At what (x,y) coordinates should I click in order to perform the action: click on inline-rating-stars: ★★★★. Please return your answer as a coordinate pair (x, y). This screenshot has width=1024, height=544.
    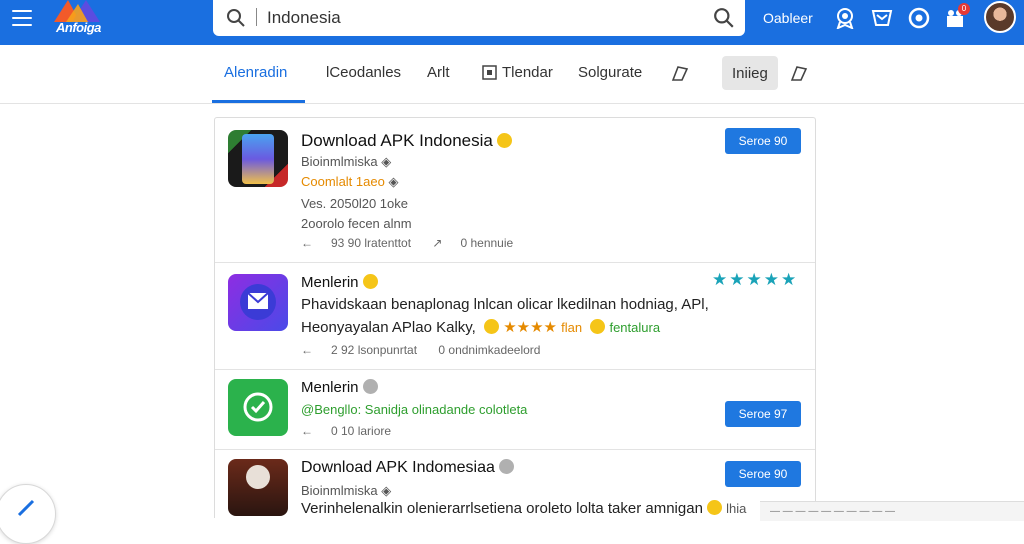
    Looking at the image, I should click on (530, 327).